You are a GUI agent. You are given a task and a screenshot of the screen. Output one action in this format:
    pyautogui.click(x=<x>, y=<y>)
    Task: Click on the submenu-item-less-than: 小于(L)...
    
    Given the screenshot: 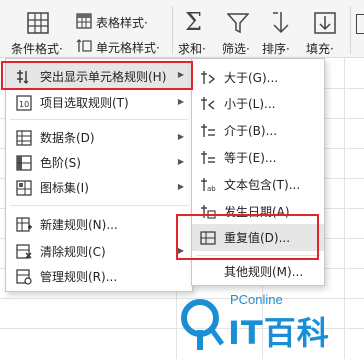 What is the action you would take?
    pyautogui.click(x=258, y=103)
    